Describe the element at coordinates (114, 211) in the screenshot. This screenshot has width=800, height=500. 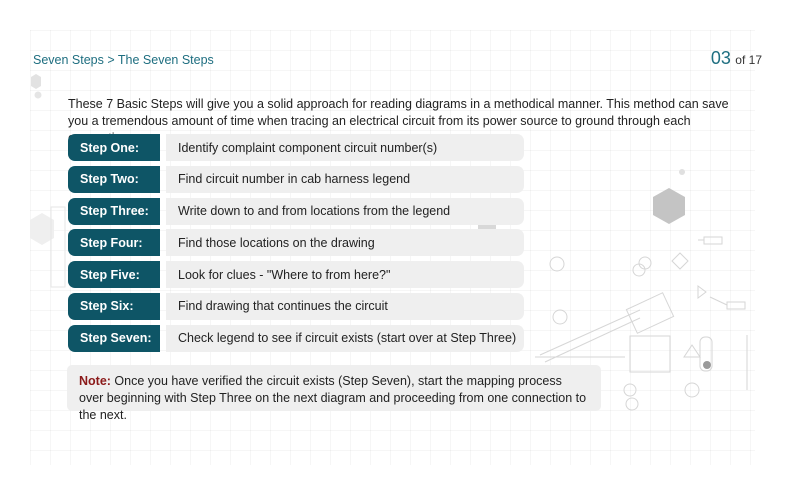
I see `step-label: Step Three:` at that location.